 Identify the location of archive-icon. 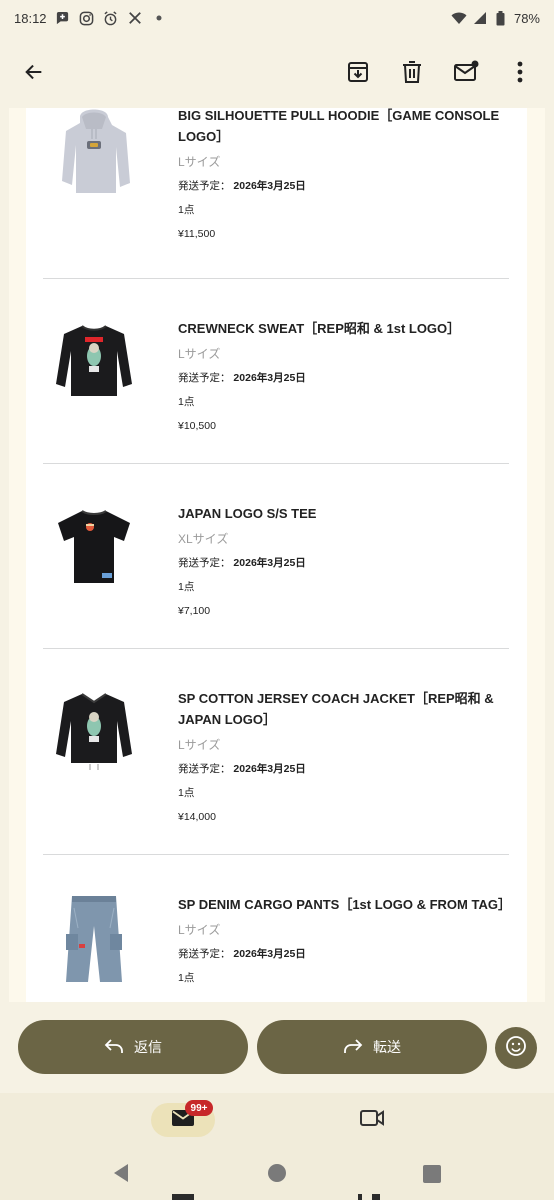
(358, 72).